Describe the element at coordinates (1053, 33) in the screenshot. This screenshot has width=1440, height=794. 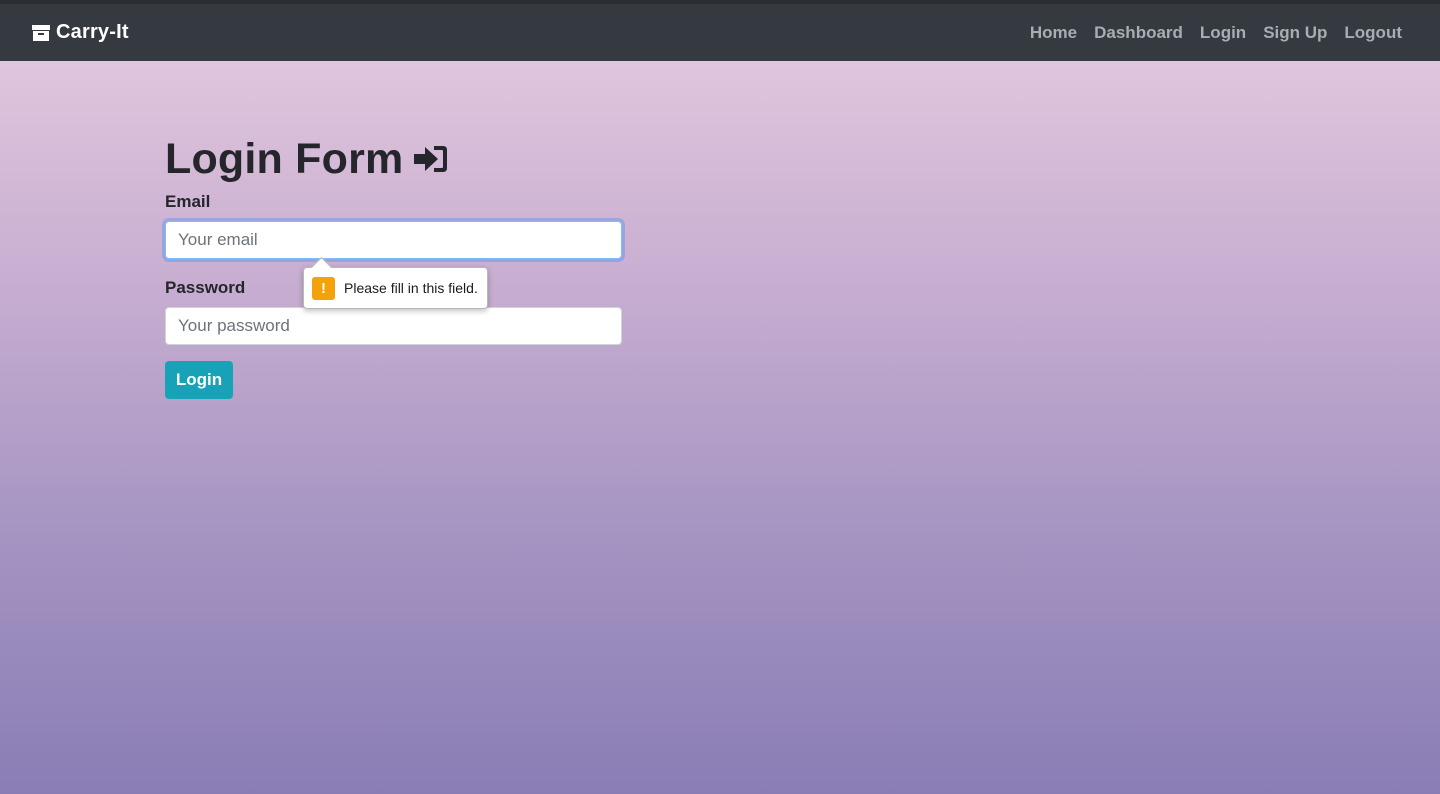
I see `nav-link-home: Home` at that location.